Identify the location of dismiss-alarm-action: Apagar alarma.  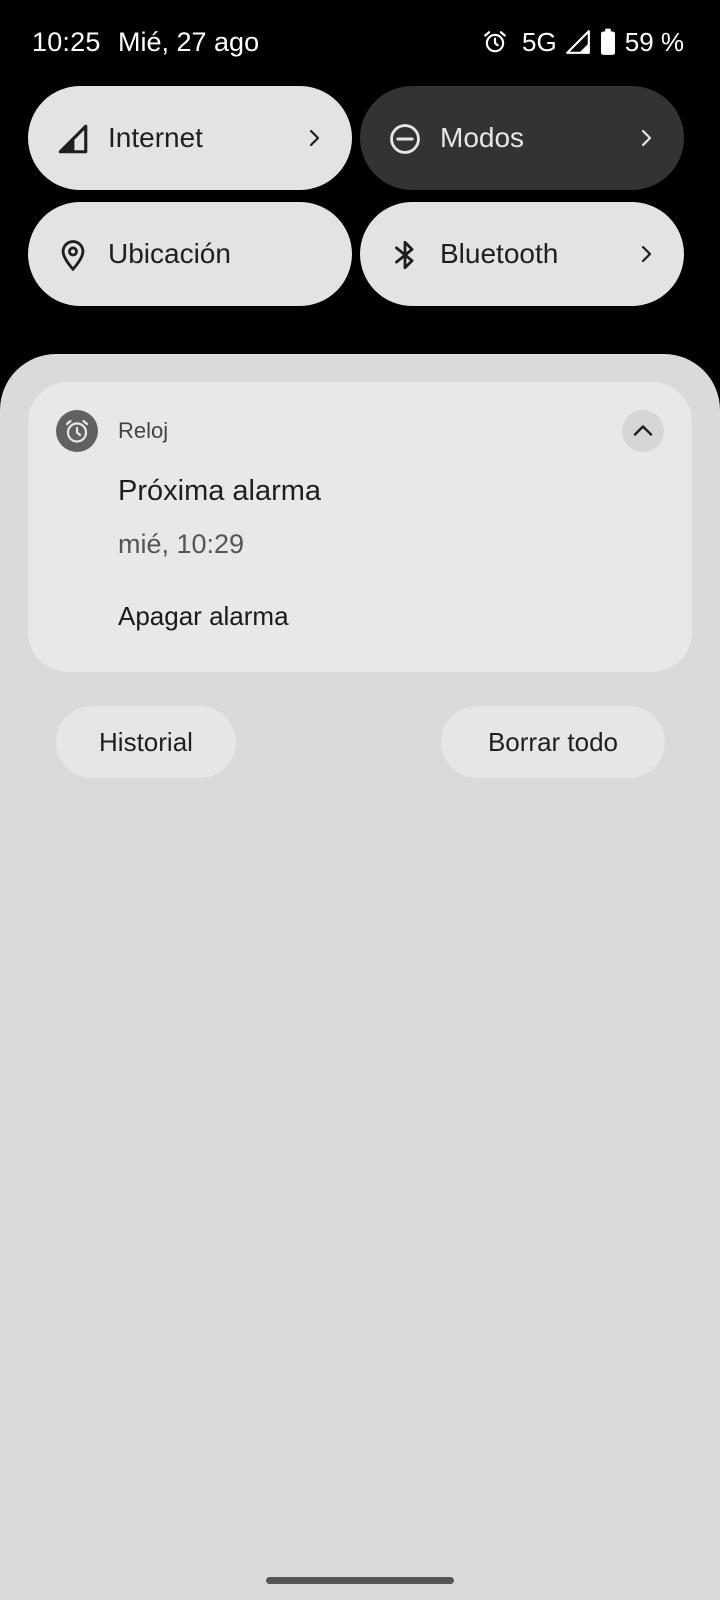
(203, 616).